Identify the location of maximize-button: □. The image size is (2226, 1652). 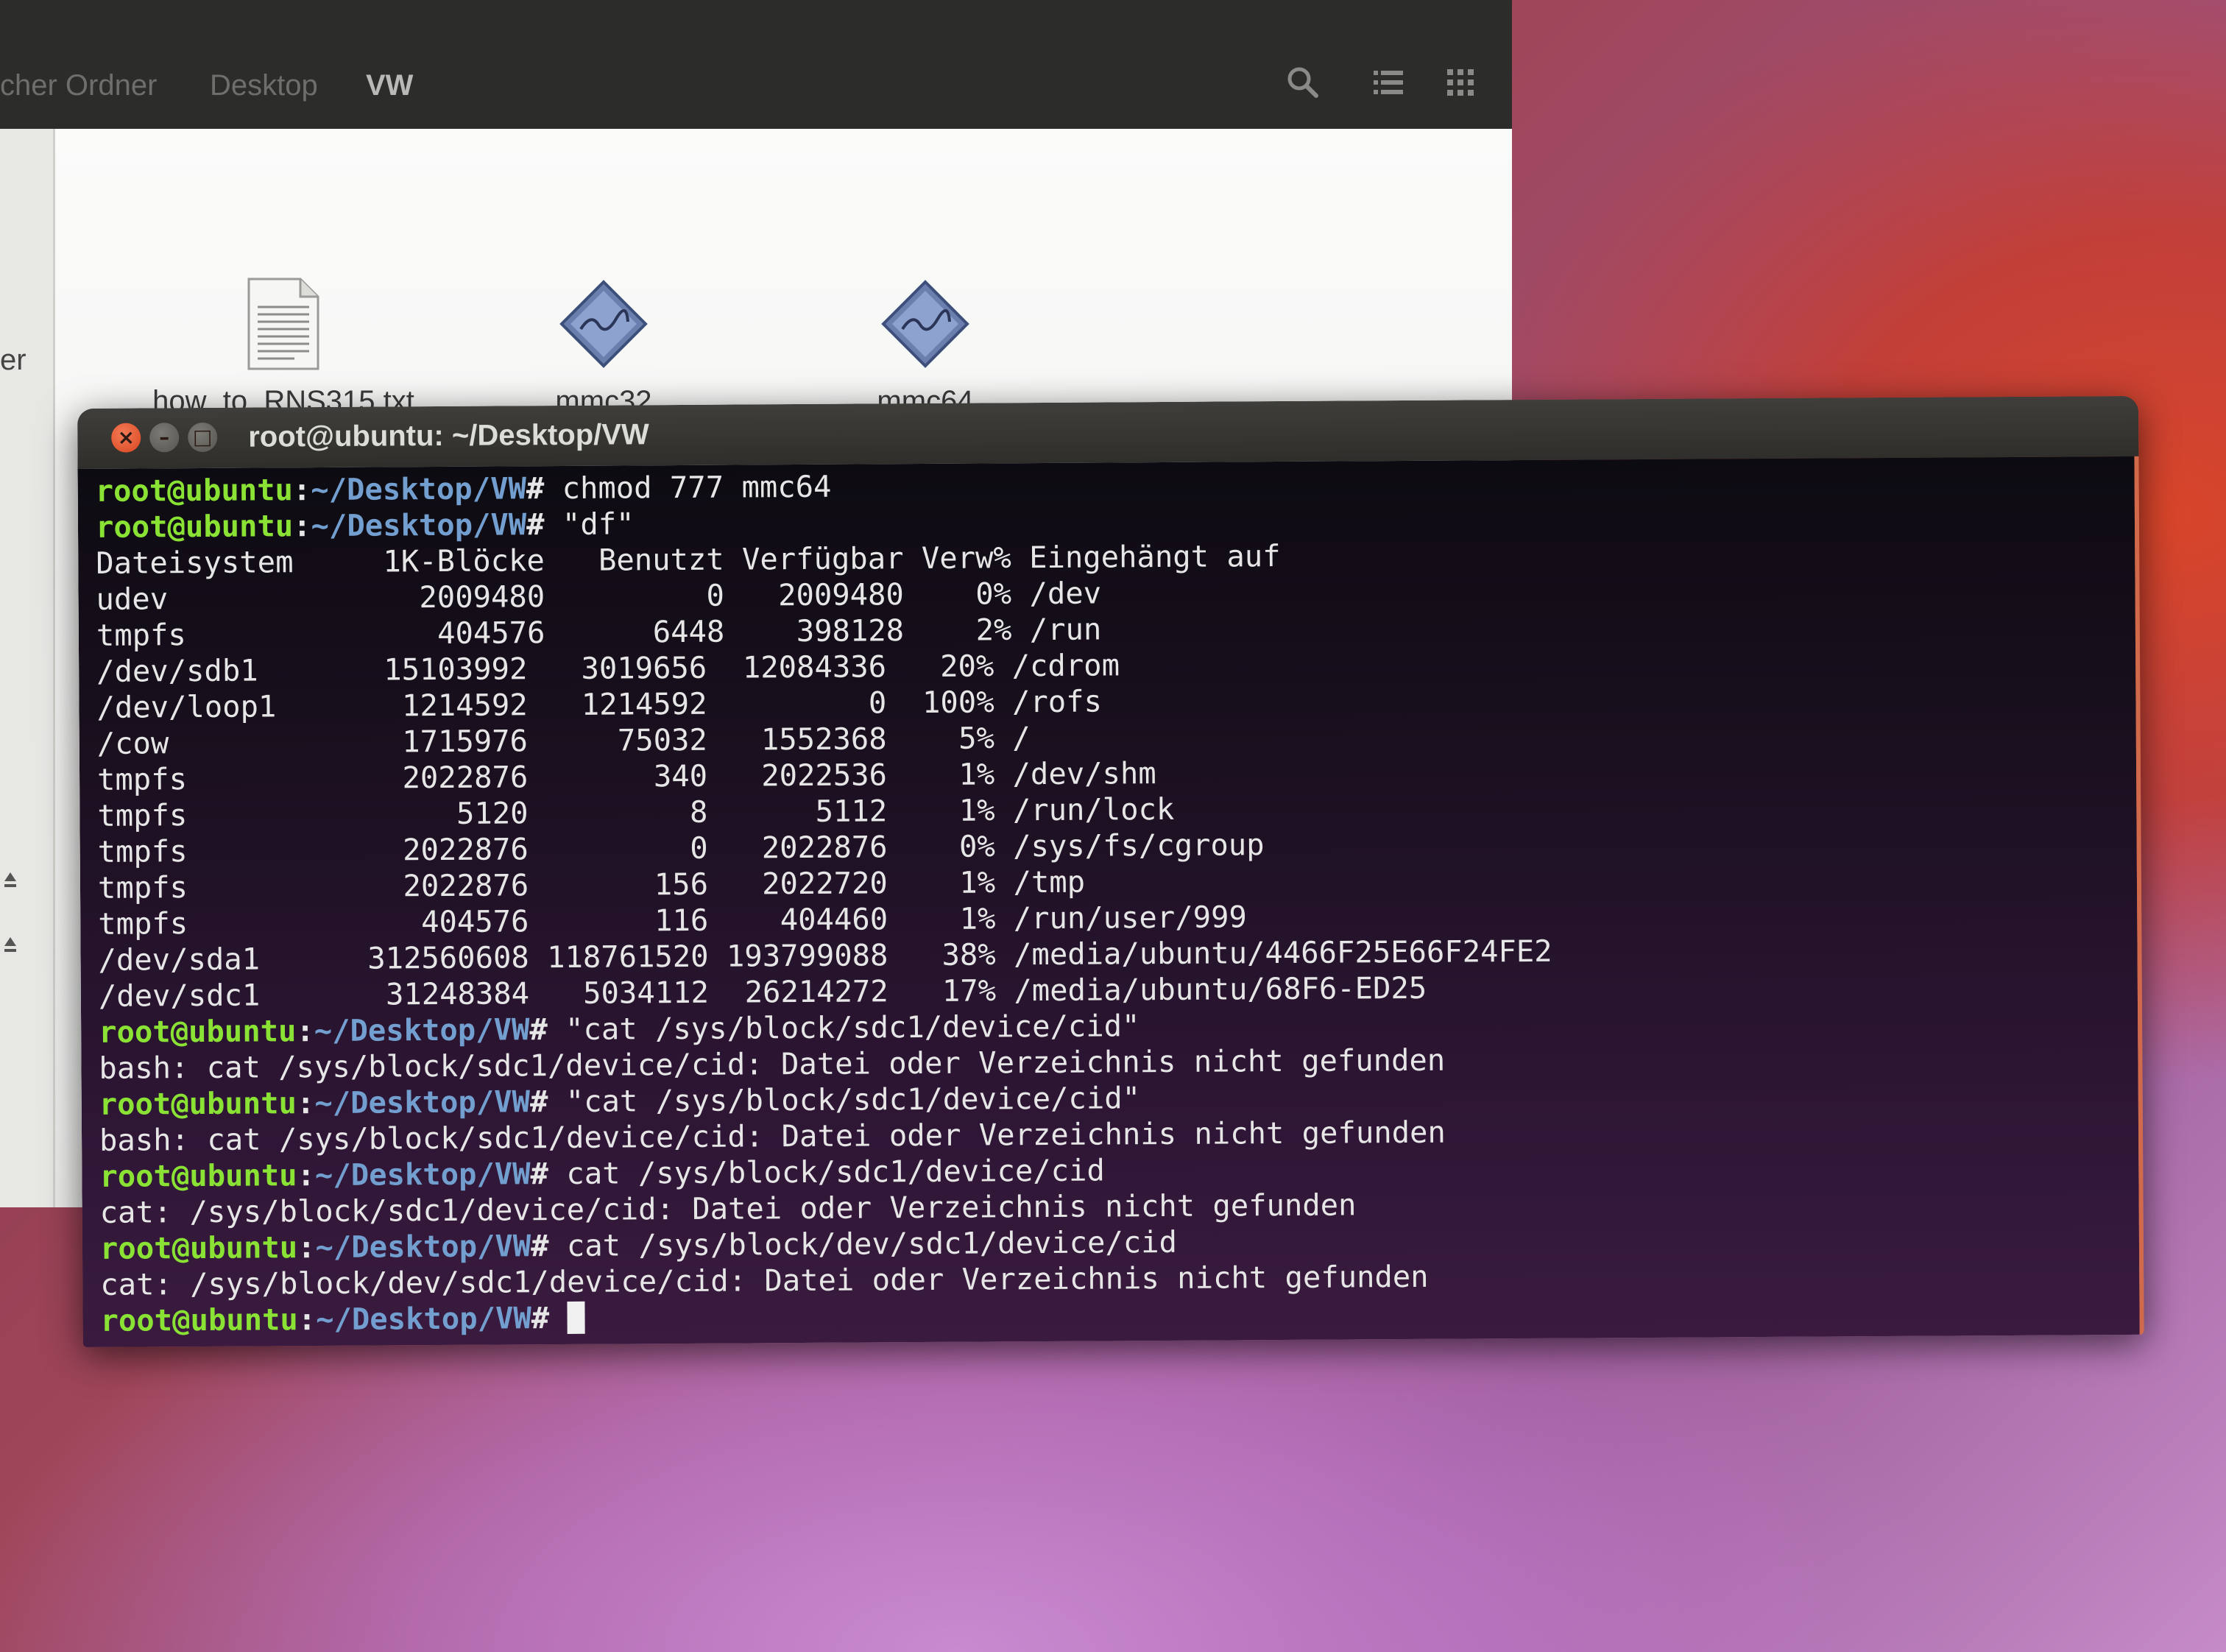
(203, 437).